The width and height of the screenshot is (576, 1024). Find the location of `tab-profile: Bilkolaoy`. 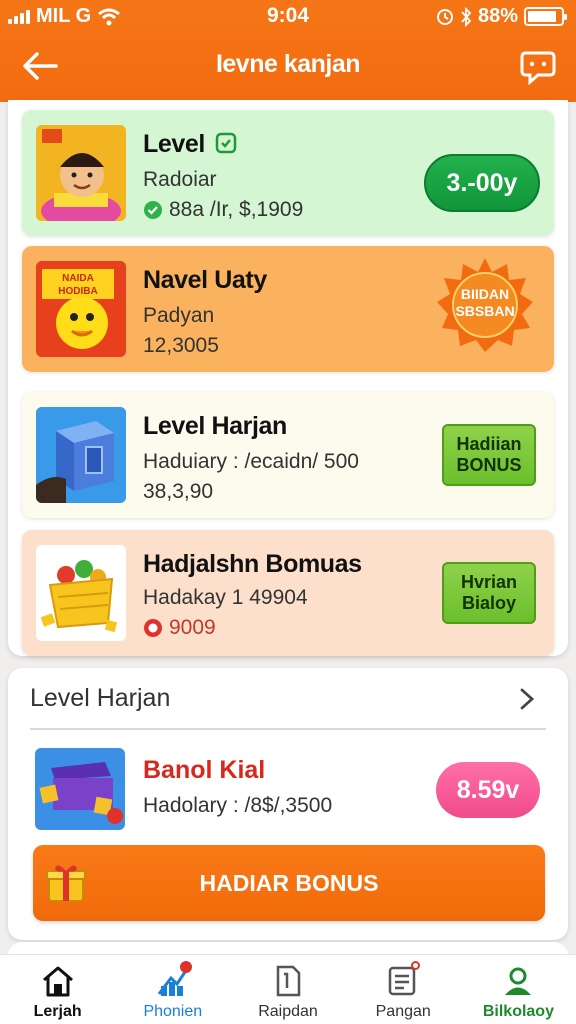

tab-profile: Bilkolaoy is located at coordinates (518, 989).